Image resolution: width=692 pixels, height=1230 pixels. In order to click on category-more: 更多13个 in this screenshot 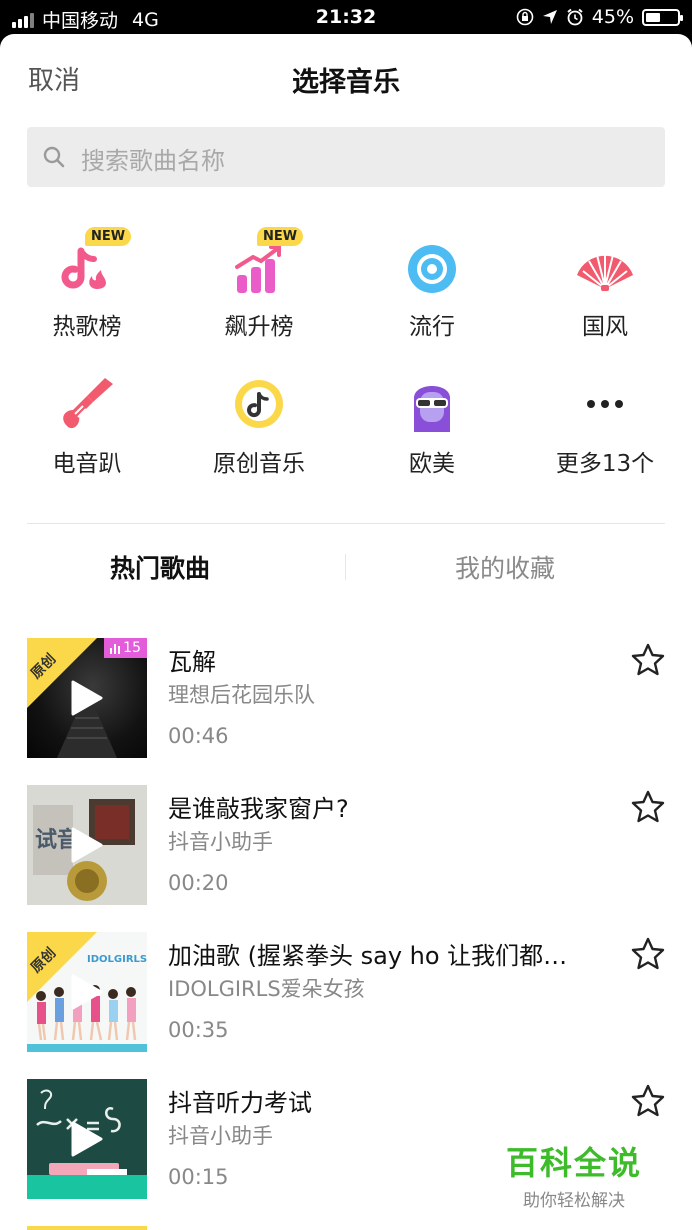, I will do `click(605, 426)`.